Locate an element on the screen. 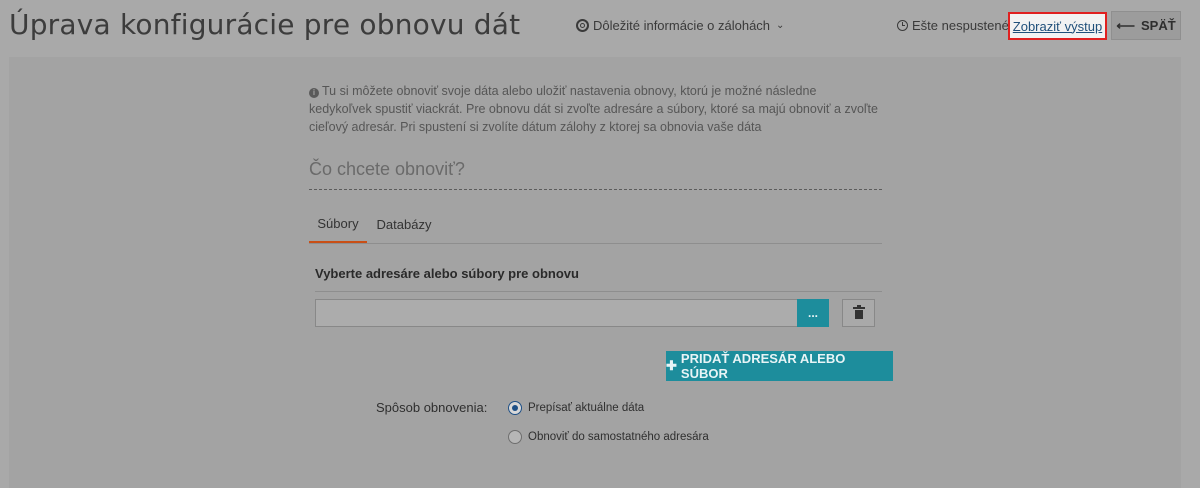 The width and height of the screenshot is (1200, 488). plus-icon: ✚ is located at coordinates (671, 365).